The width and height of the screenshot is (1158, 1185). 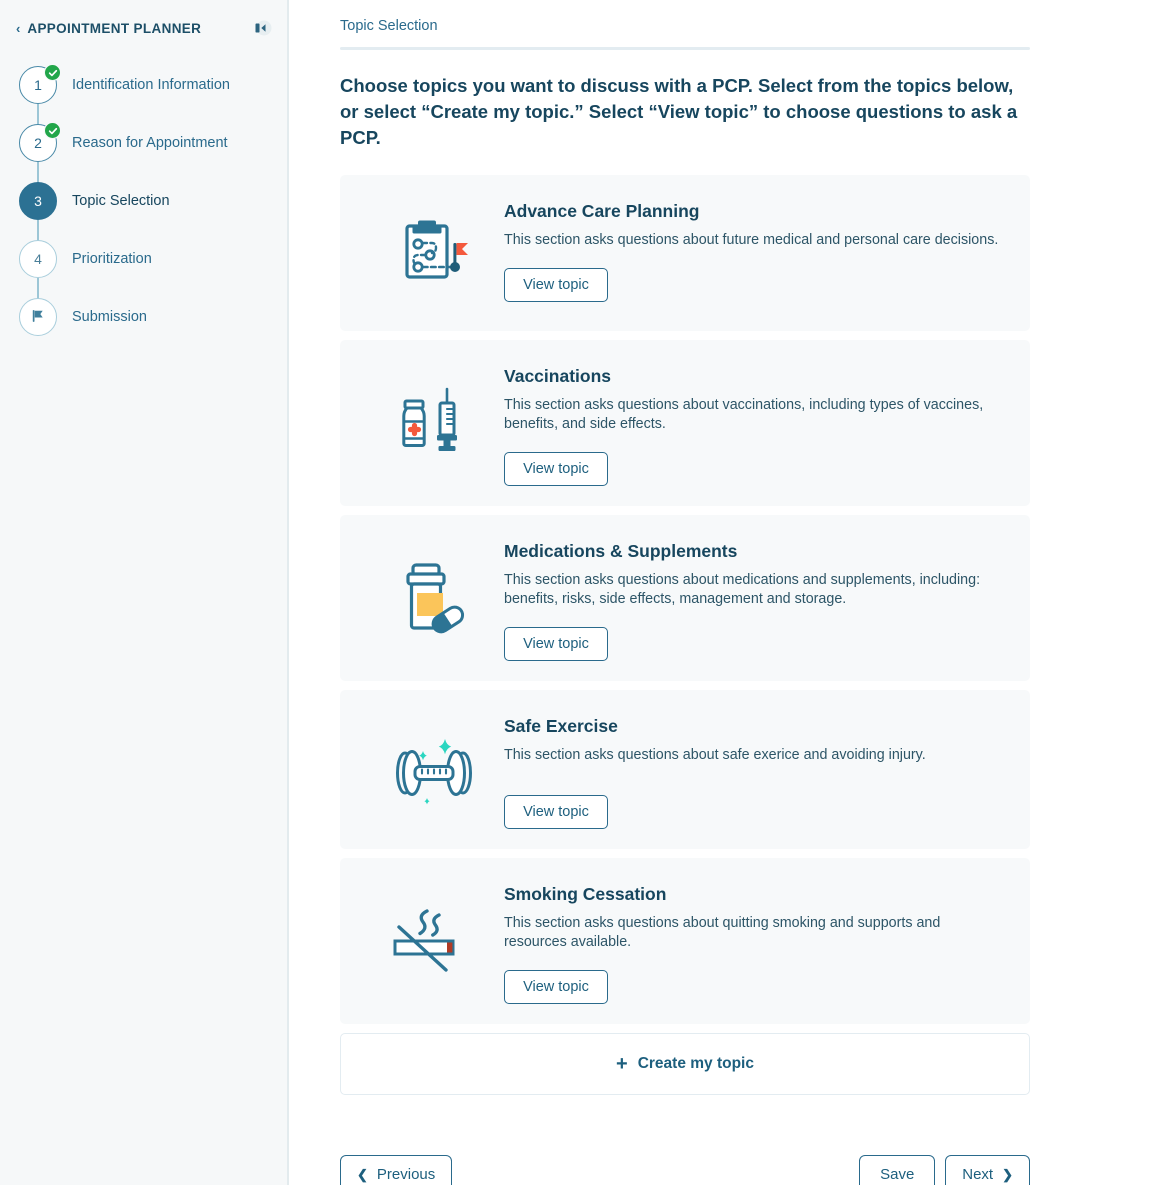 What do you see at coordinates (434, 598) in the screenshot?
I see `pill-bottle-capsule-icon` at bounding box center [434, 598].